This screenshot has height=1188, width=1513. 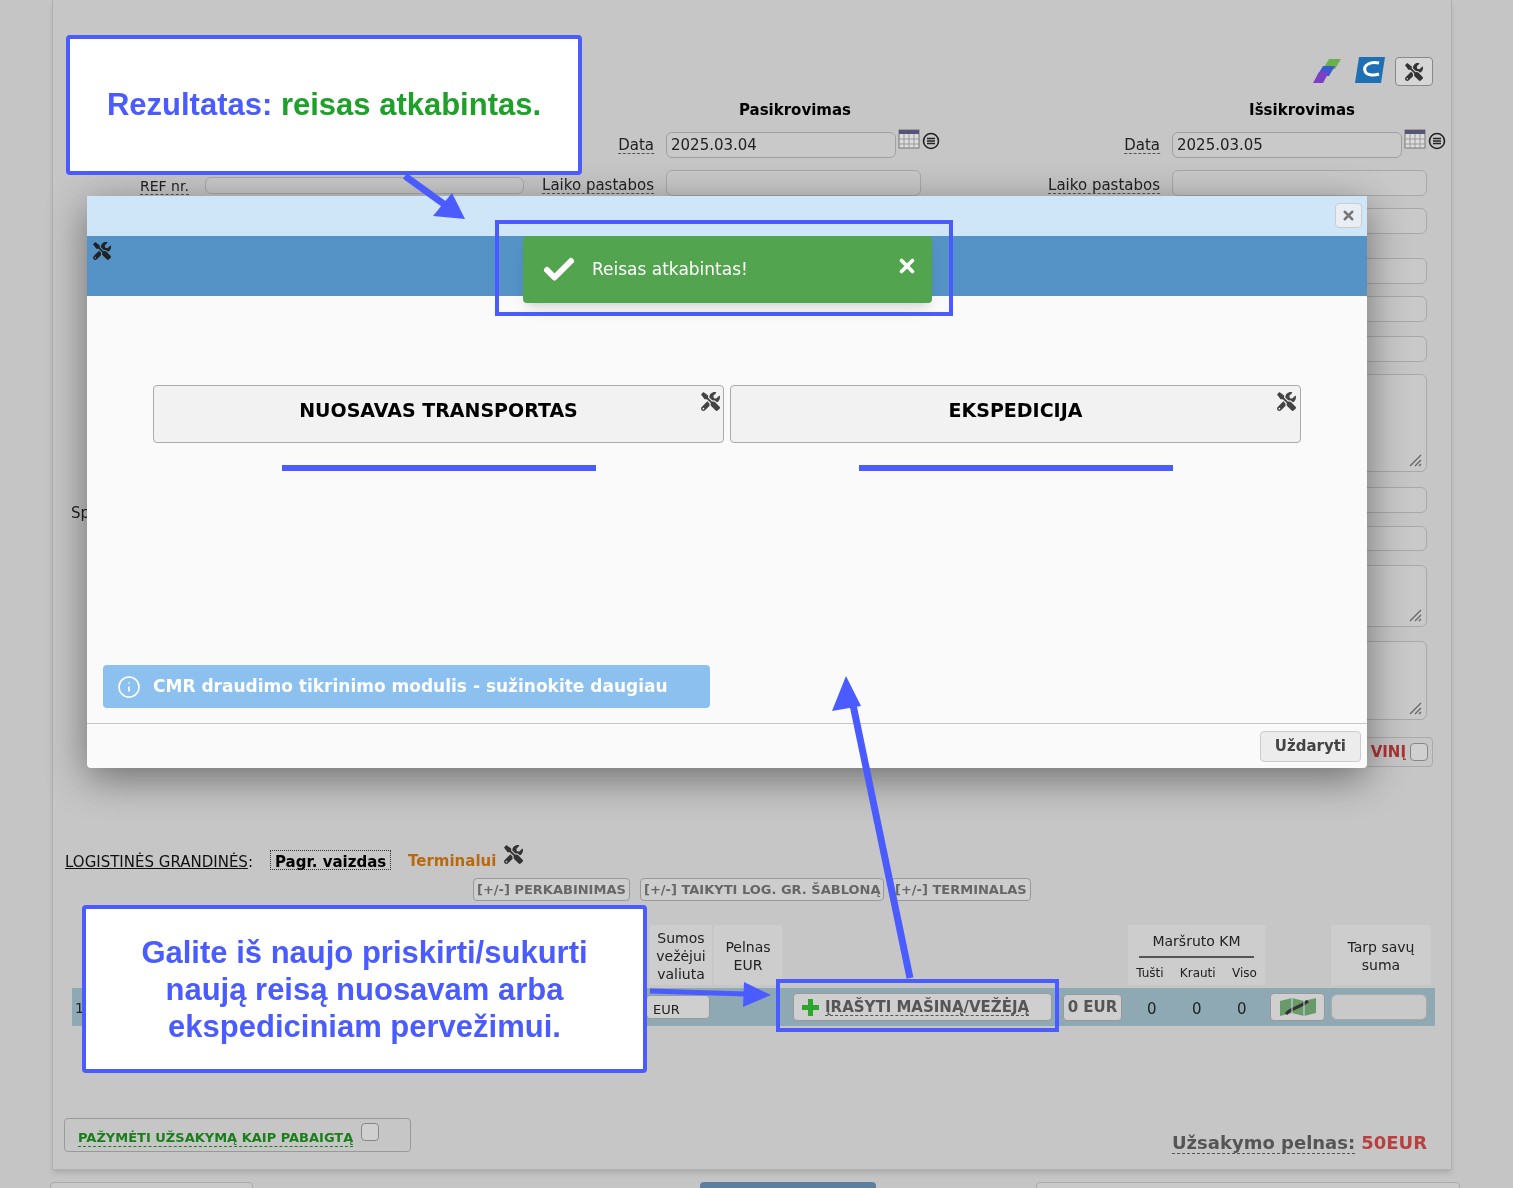 What do you see at coordinates (1264, 1143) in the screenshot?
I see `profit-label: Užsakymo pelnas:` at bounding box center [1264, 1143].